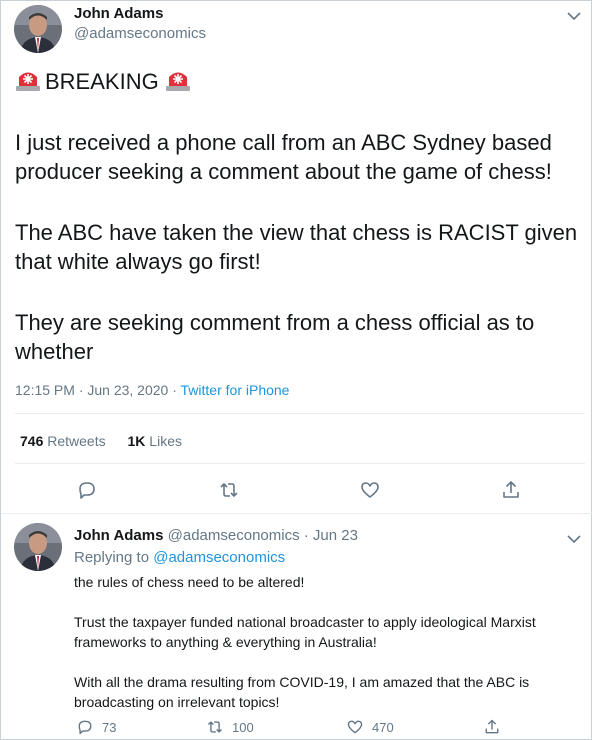 The height and width of the screenshot is (740, 592). Describe the element at coordinates (165, 441) in the screenshot. I see `likes-label: Likes` at that location.